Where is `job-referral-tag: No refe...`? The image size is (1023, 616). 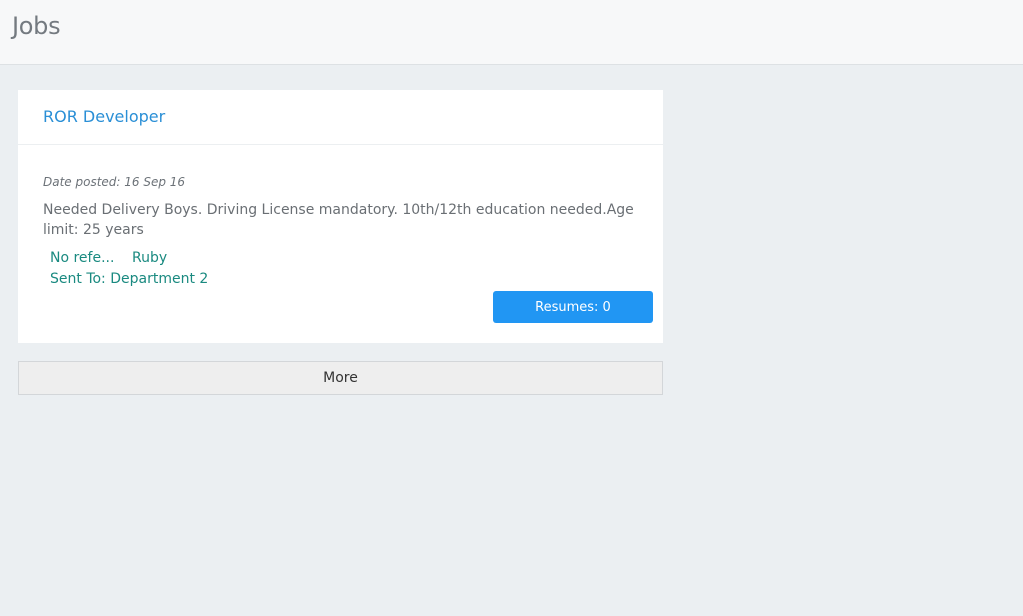 job-referral-tag: No refe... is located at coordinates (82, 258).